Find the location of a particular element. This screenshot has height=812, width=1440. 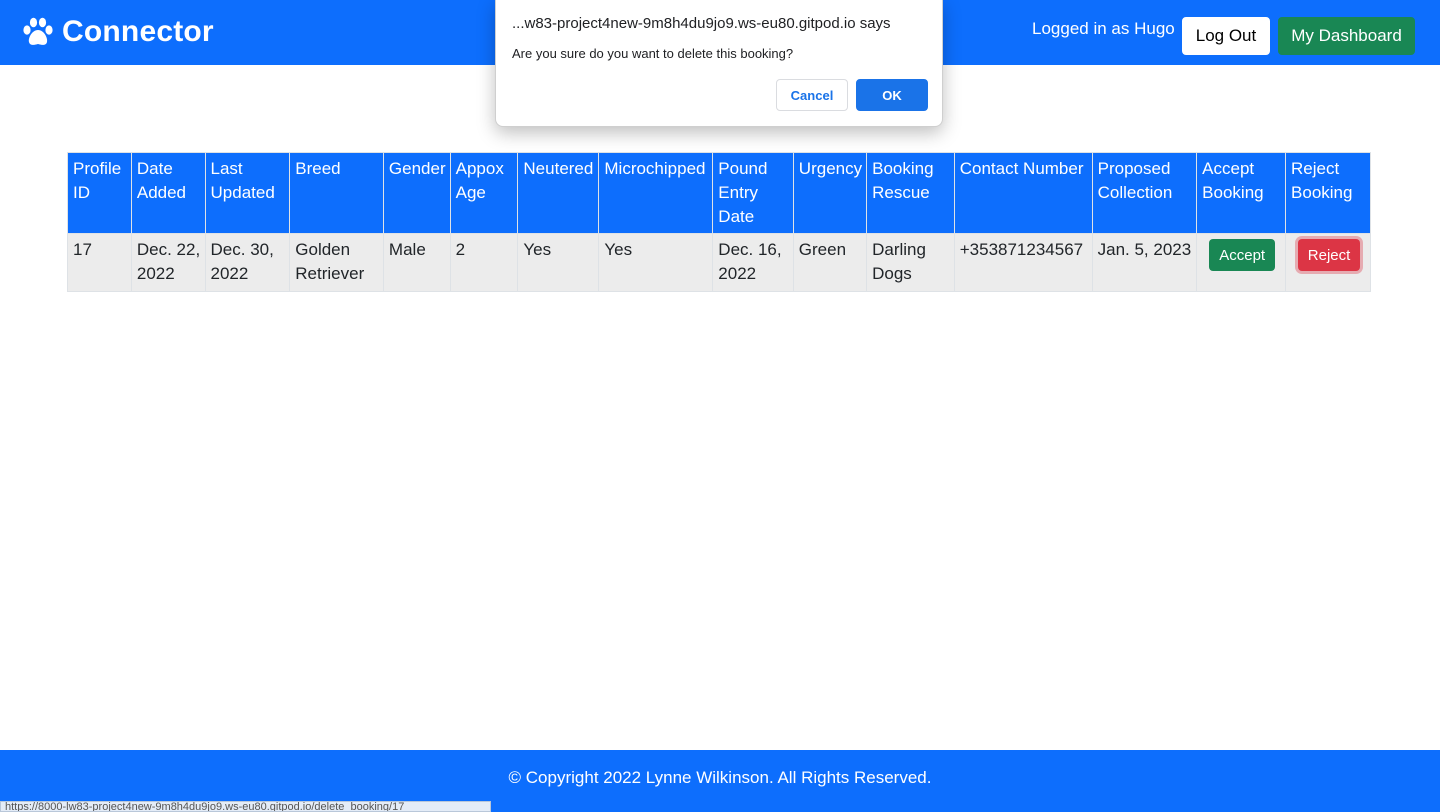

column-header: Proposed Collection is located at coordinates (1144, 193).